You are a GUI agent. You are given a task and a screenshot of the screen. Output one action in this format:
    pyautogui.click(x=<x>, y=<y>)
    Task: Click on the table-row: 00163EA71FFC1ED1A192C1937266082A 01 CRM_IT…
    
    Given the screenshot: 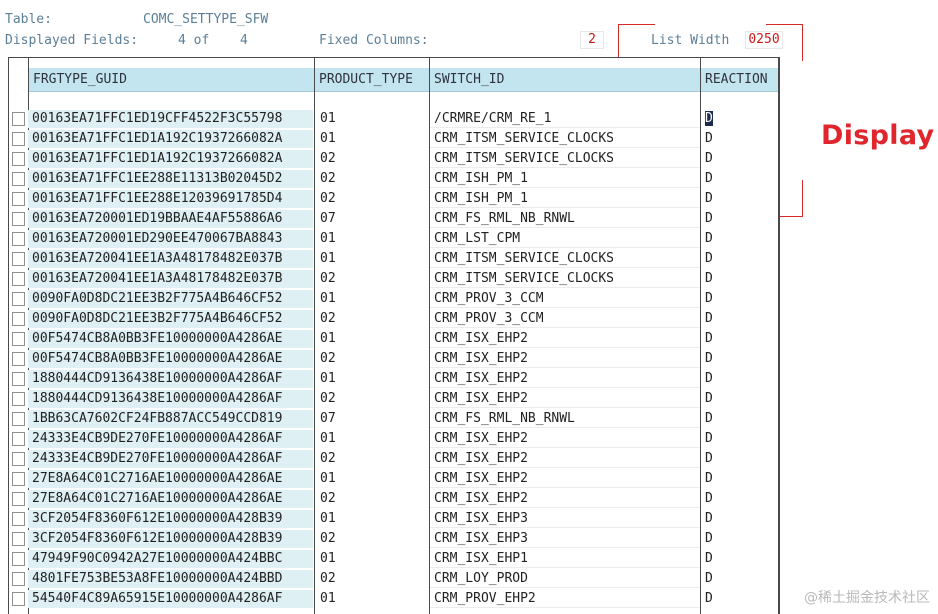 What is the action you would take?
    pyautogui.click(x=394, y=139)
    